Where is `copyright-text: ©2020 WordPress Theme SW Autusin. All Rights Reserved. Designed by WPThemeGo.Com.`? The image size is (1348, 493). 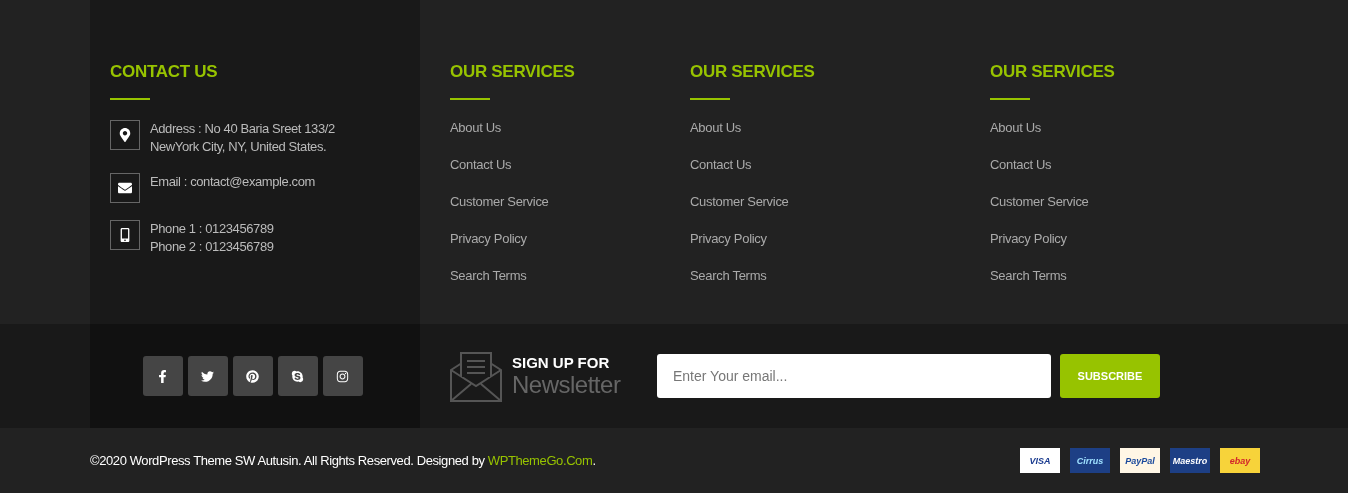
copyright-text: ©2020 WordPress Theme SW Autusin. All Rights Reserved. Designed by WPThemeGo.Com. is located at coordinates (343, 460).